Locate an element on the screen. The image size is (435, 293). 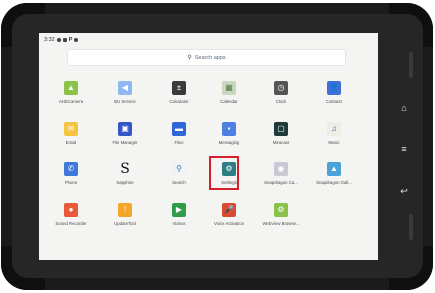
status-bar: 3:32 P is located at coordinates (61, 39).